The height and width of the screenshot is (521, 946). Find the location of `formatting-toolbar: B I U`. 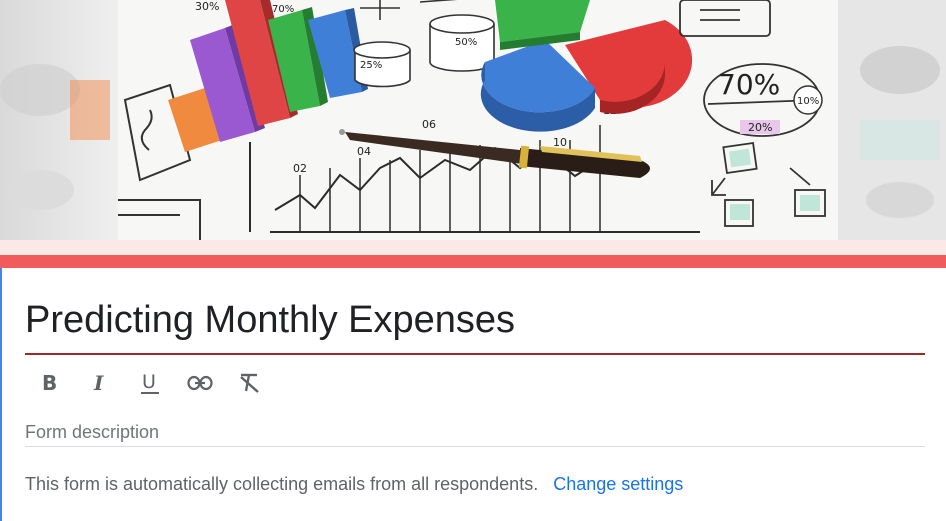

formatting-toolbar: B I U is located at coordinates (150, 383).